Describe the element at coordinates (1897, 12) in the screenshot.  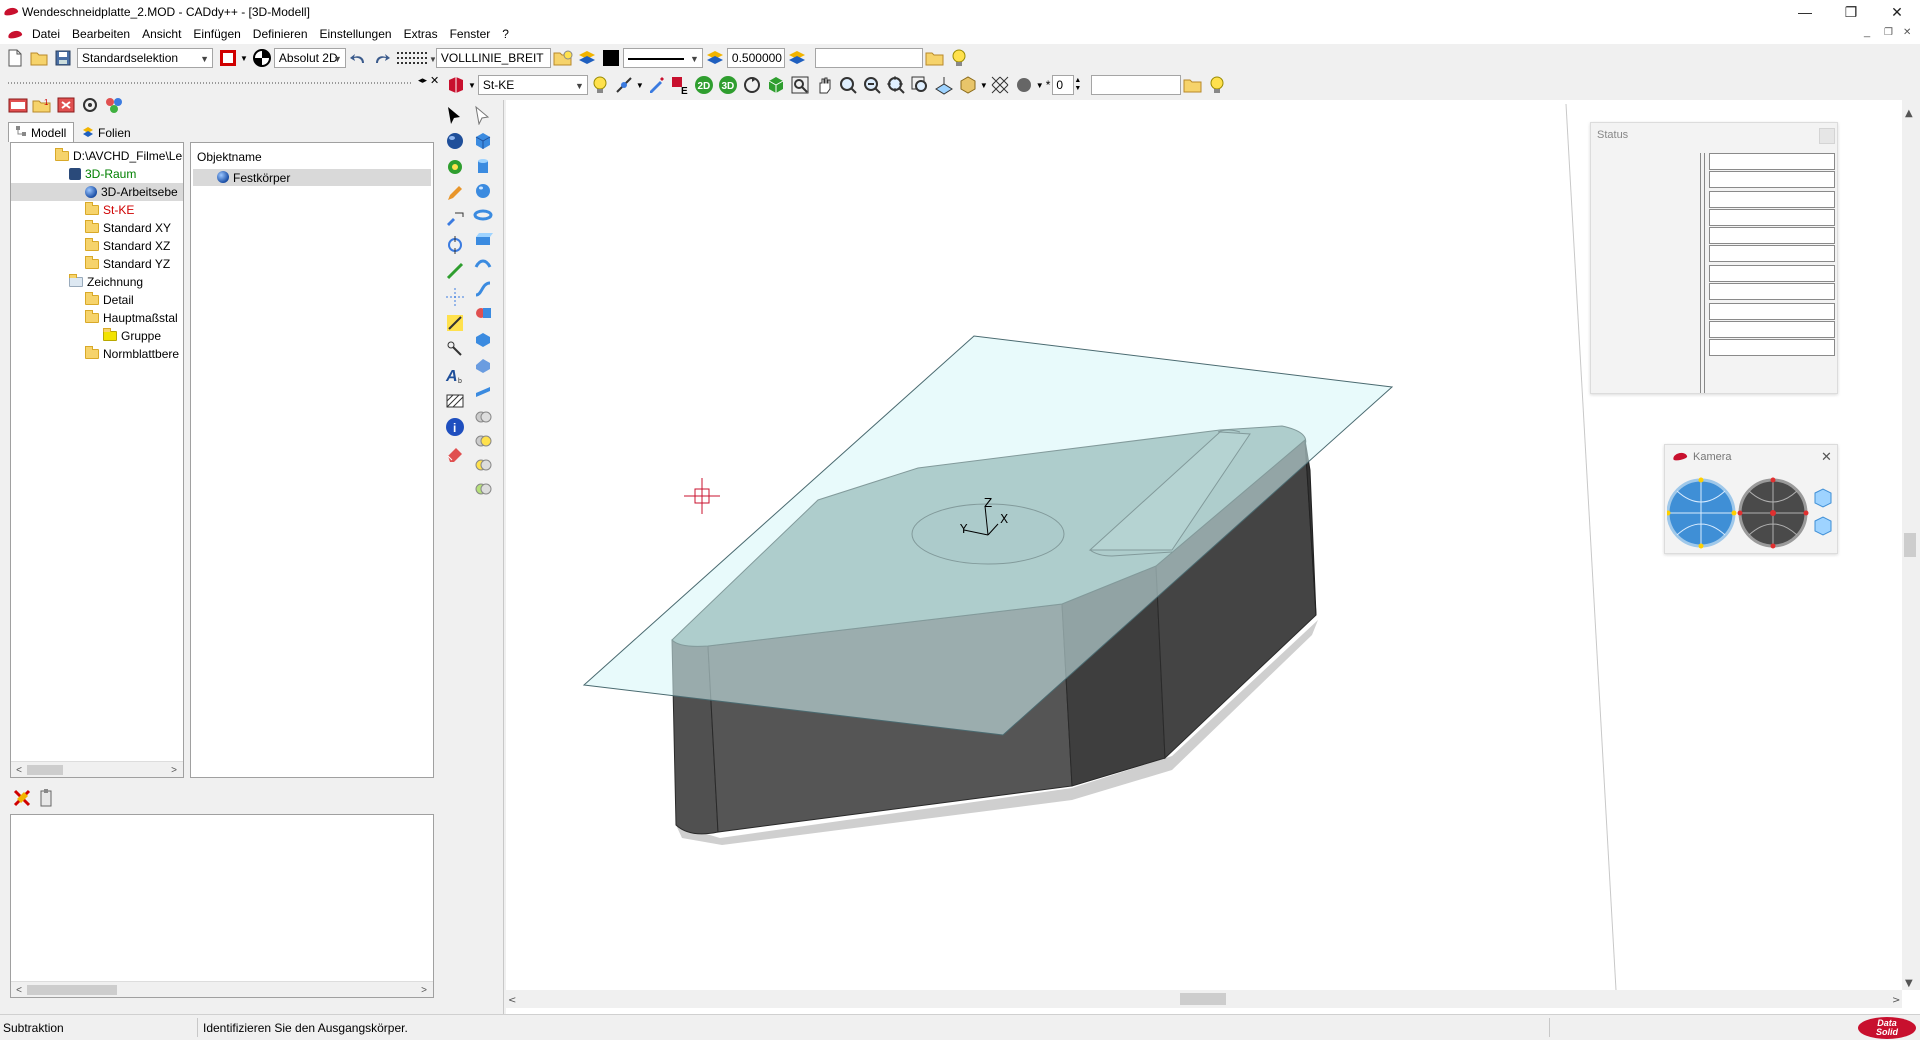
I see `close-button: ✕` at that location.